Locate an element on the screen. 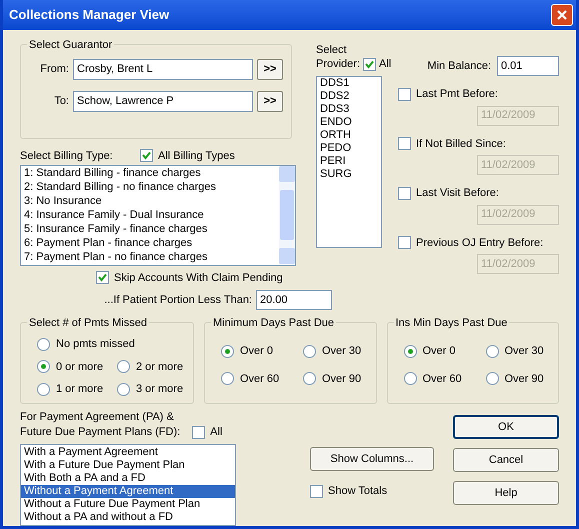  guarantor-field: Schow, Lawrence P is located at coordinates (163, 101).